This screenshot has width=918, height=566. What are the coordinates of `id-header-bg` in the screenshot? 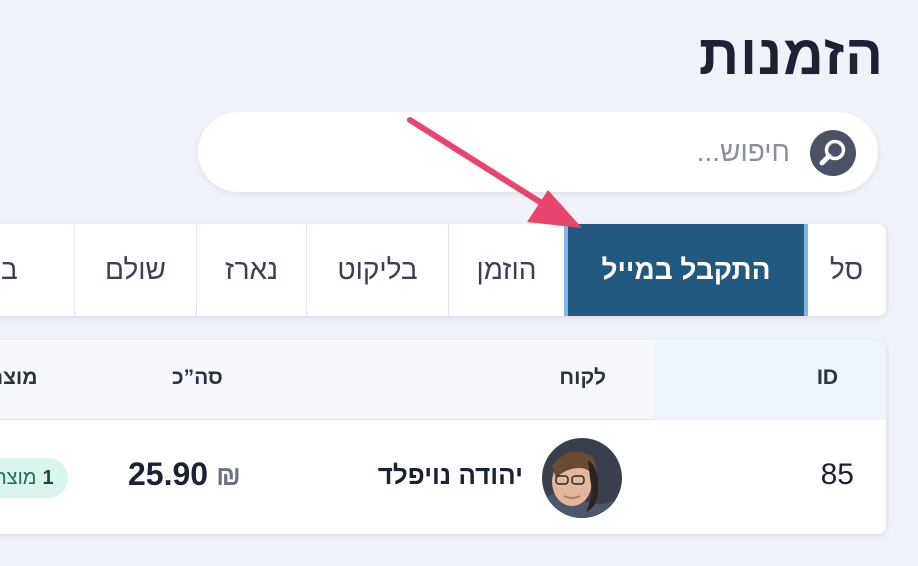 It's located at (770, 380).